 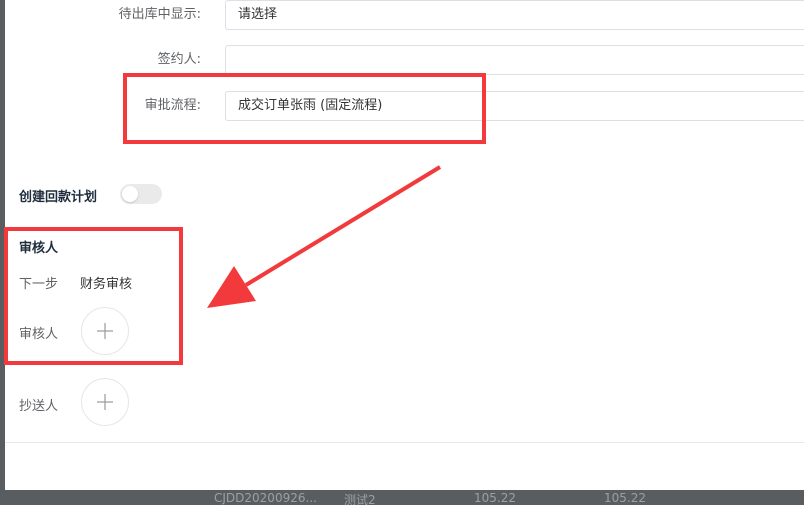 What do you see at coordinates (514, 15) in the screenshot?
I see `outbound-display-select: 请选择` at bounding box center [514, 15].